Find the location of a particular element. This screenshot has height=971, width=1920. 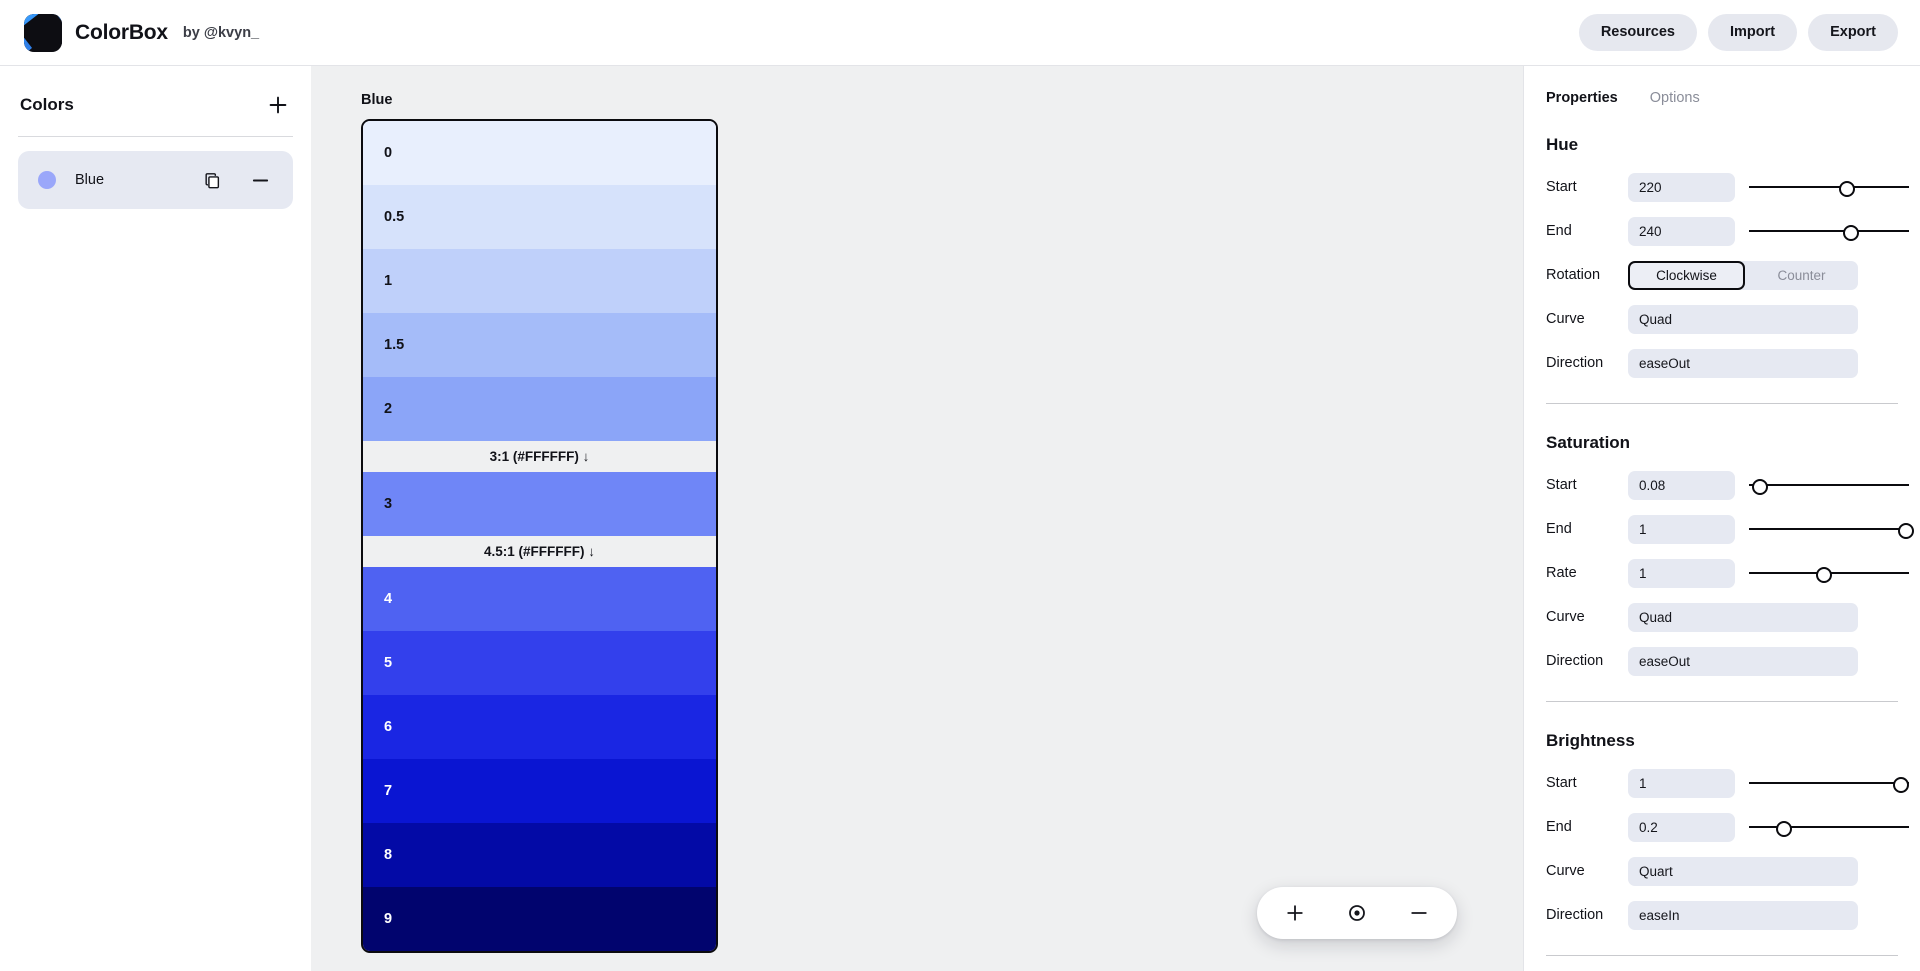

saturation-curve-select is located at coordinates (1743, 617).